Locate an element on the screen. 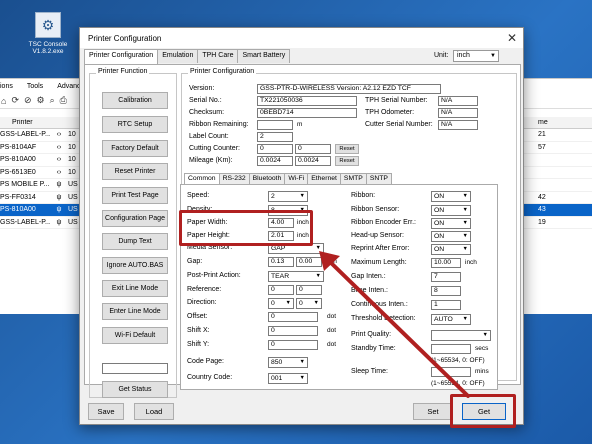 This screenshot has width=592, height=444. enter-line-mode-button: Enter Line Mode is located at coordinates (135, 311).